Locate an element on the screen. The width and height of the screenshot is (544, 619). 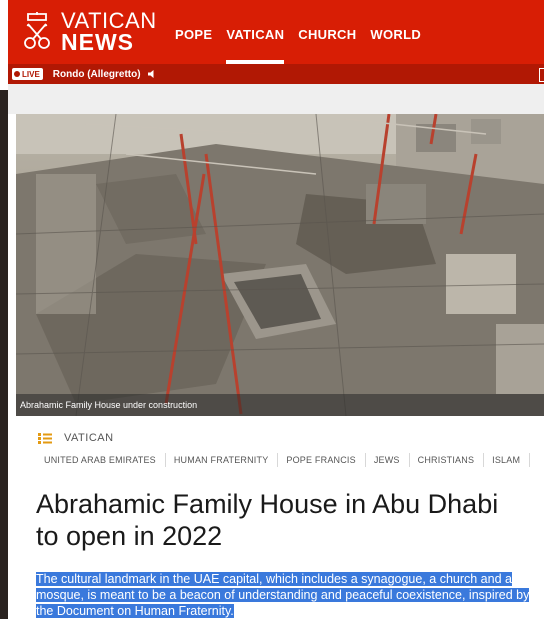
live-badge-label: LIVE is located at coordinates (31, 74).